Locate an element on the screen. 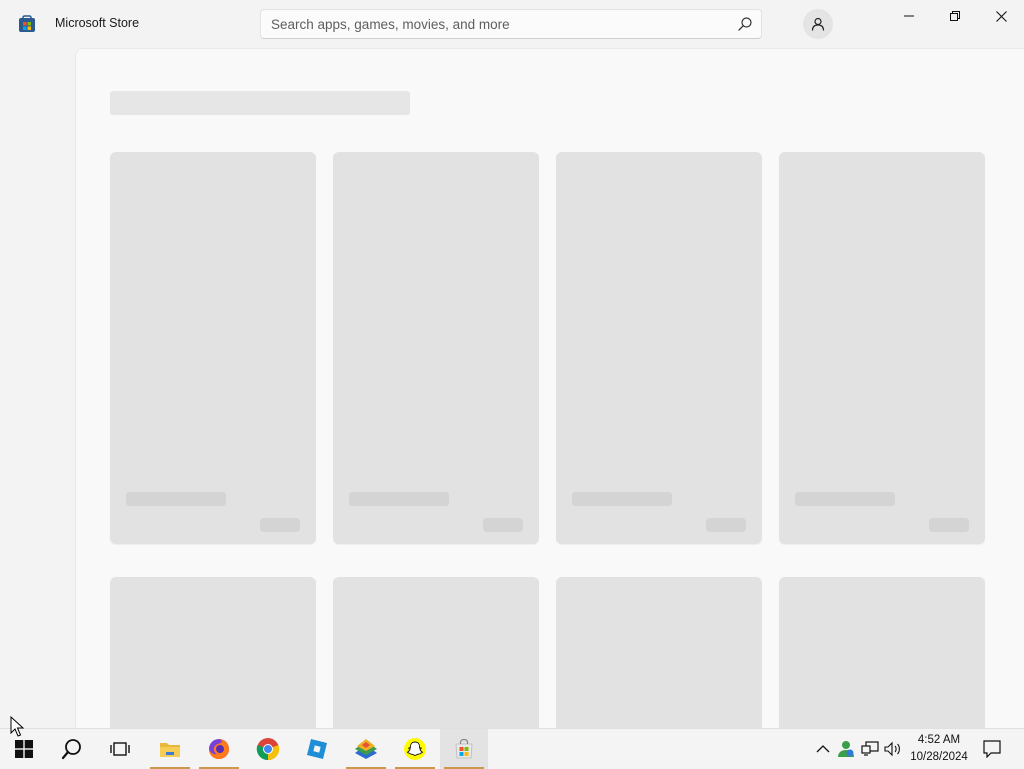 This screenshot has width=1024, height=769. search-input is located at coordinates (511, 24).